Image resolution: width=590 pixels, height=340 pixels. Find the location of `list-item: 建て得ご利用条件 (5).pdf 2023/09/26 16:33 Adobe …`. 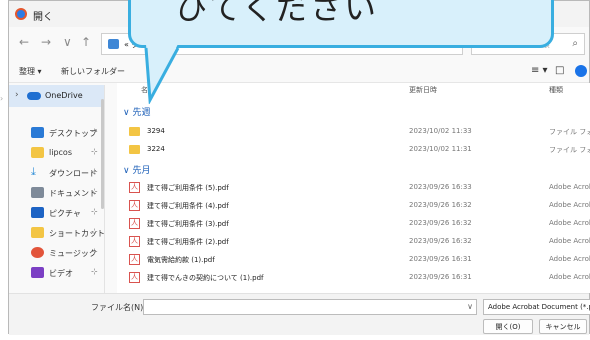

list-item: 建て得ご利用条件 (5).pdf 2023/09/26 16:33 Adobe … is located at coordinates (353, 188).